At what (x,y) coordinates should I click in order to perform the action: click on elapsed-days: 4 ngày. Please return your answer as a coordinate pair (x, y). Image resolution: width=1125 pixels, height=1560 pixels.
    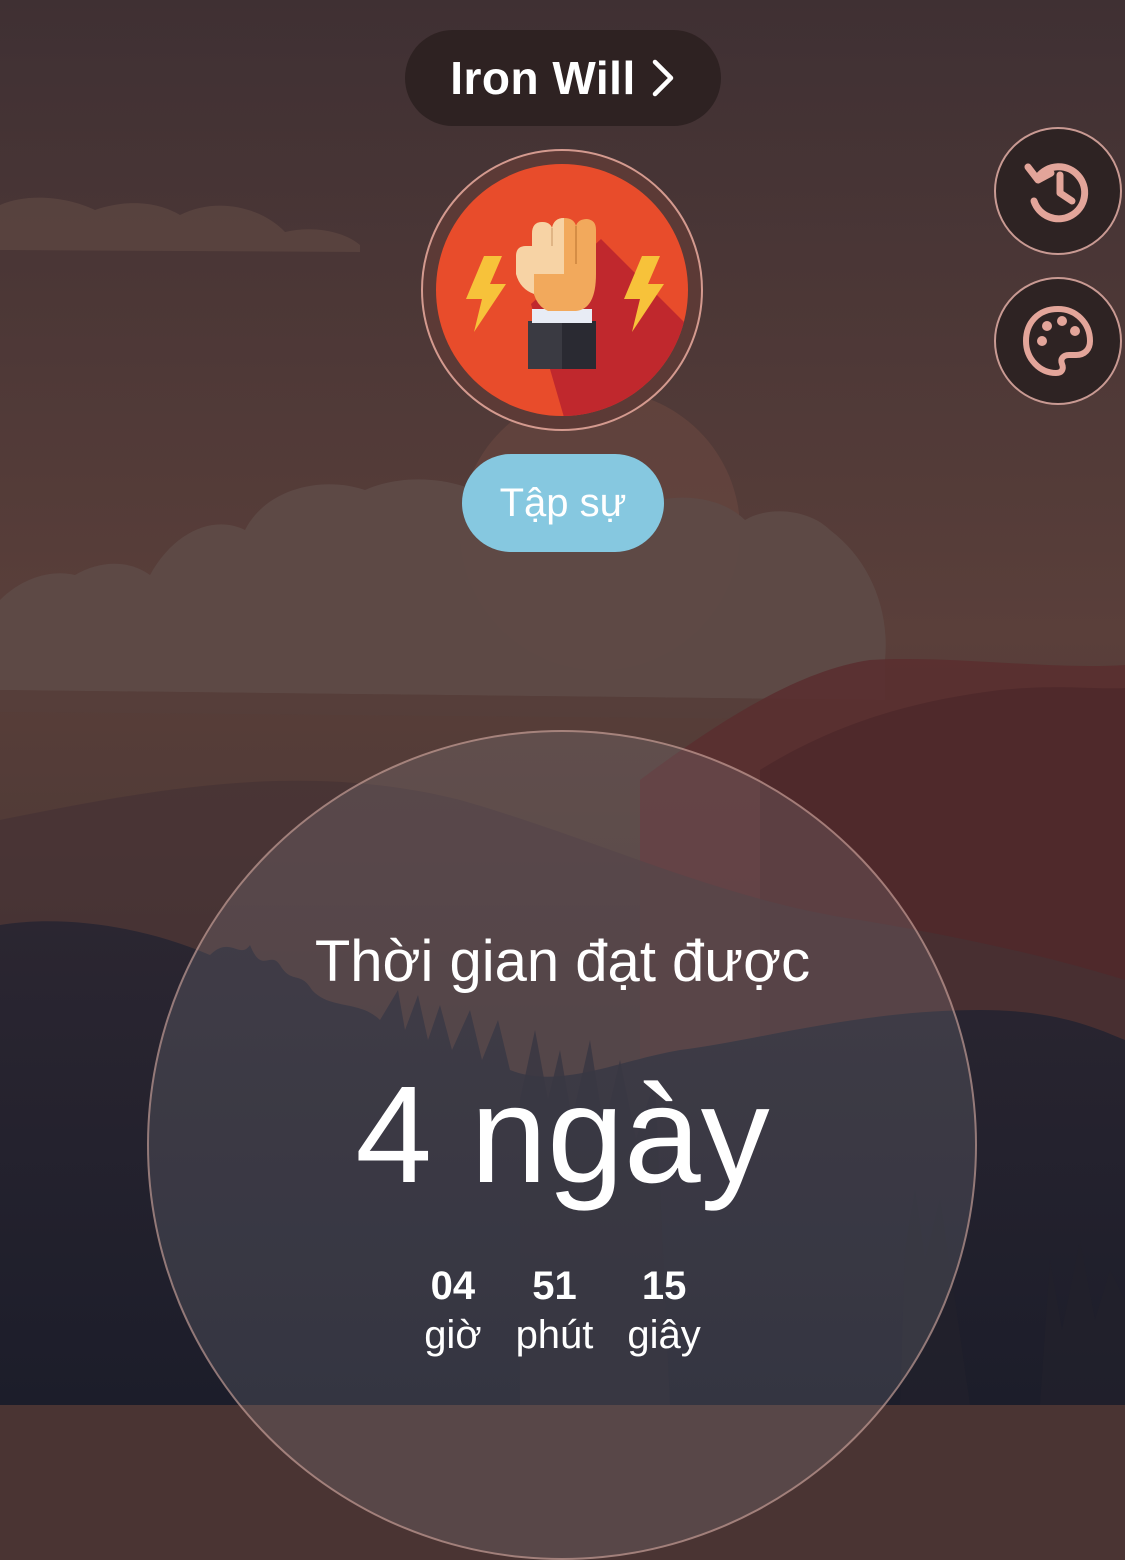
    Looking at the image, I should click on (562, 1135).